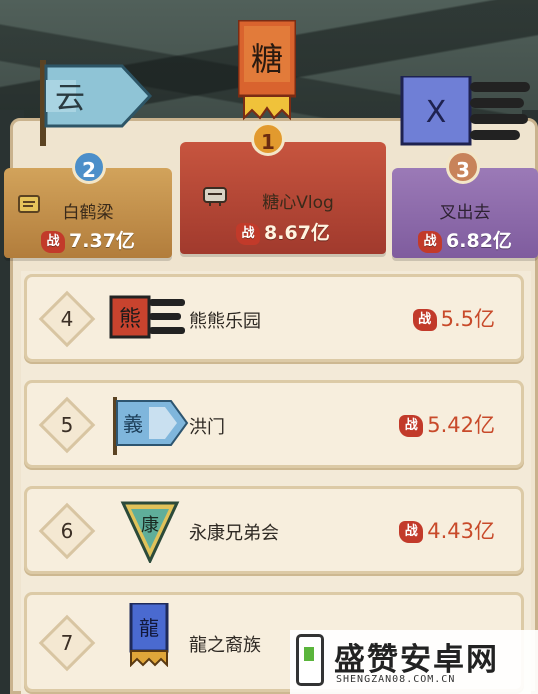 Image resolution: width=538 pixels, height=694 pixels. I want to click on guild-flag-2: 云, so click(96, 103).